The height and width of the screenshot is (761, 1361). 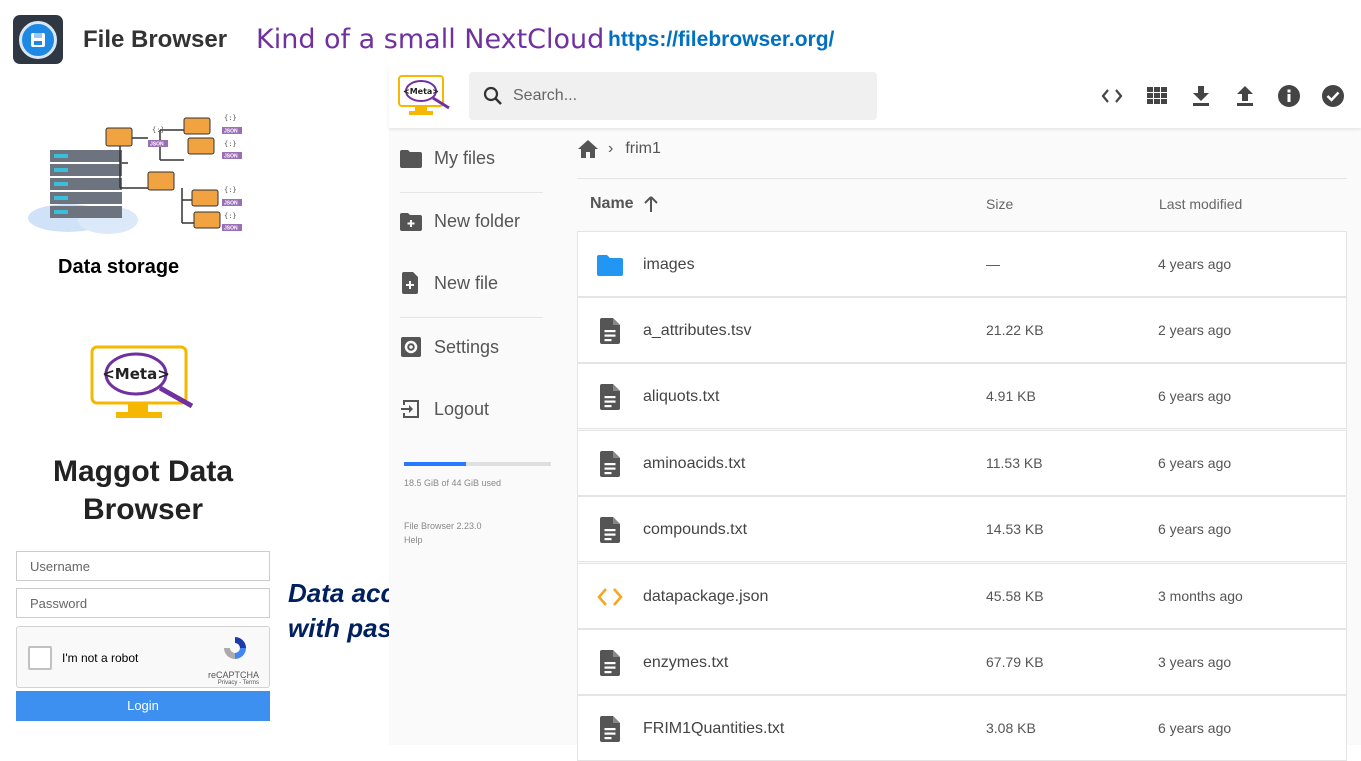 I want to click on filebrowser-logo: <Meta>, so click(x=425, y=96).